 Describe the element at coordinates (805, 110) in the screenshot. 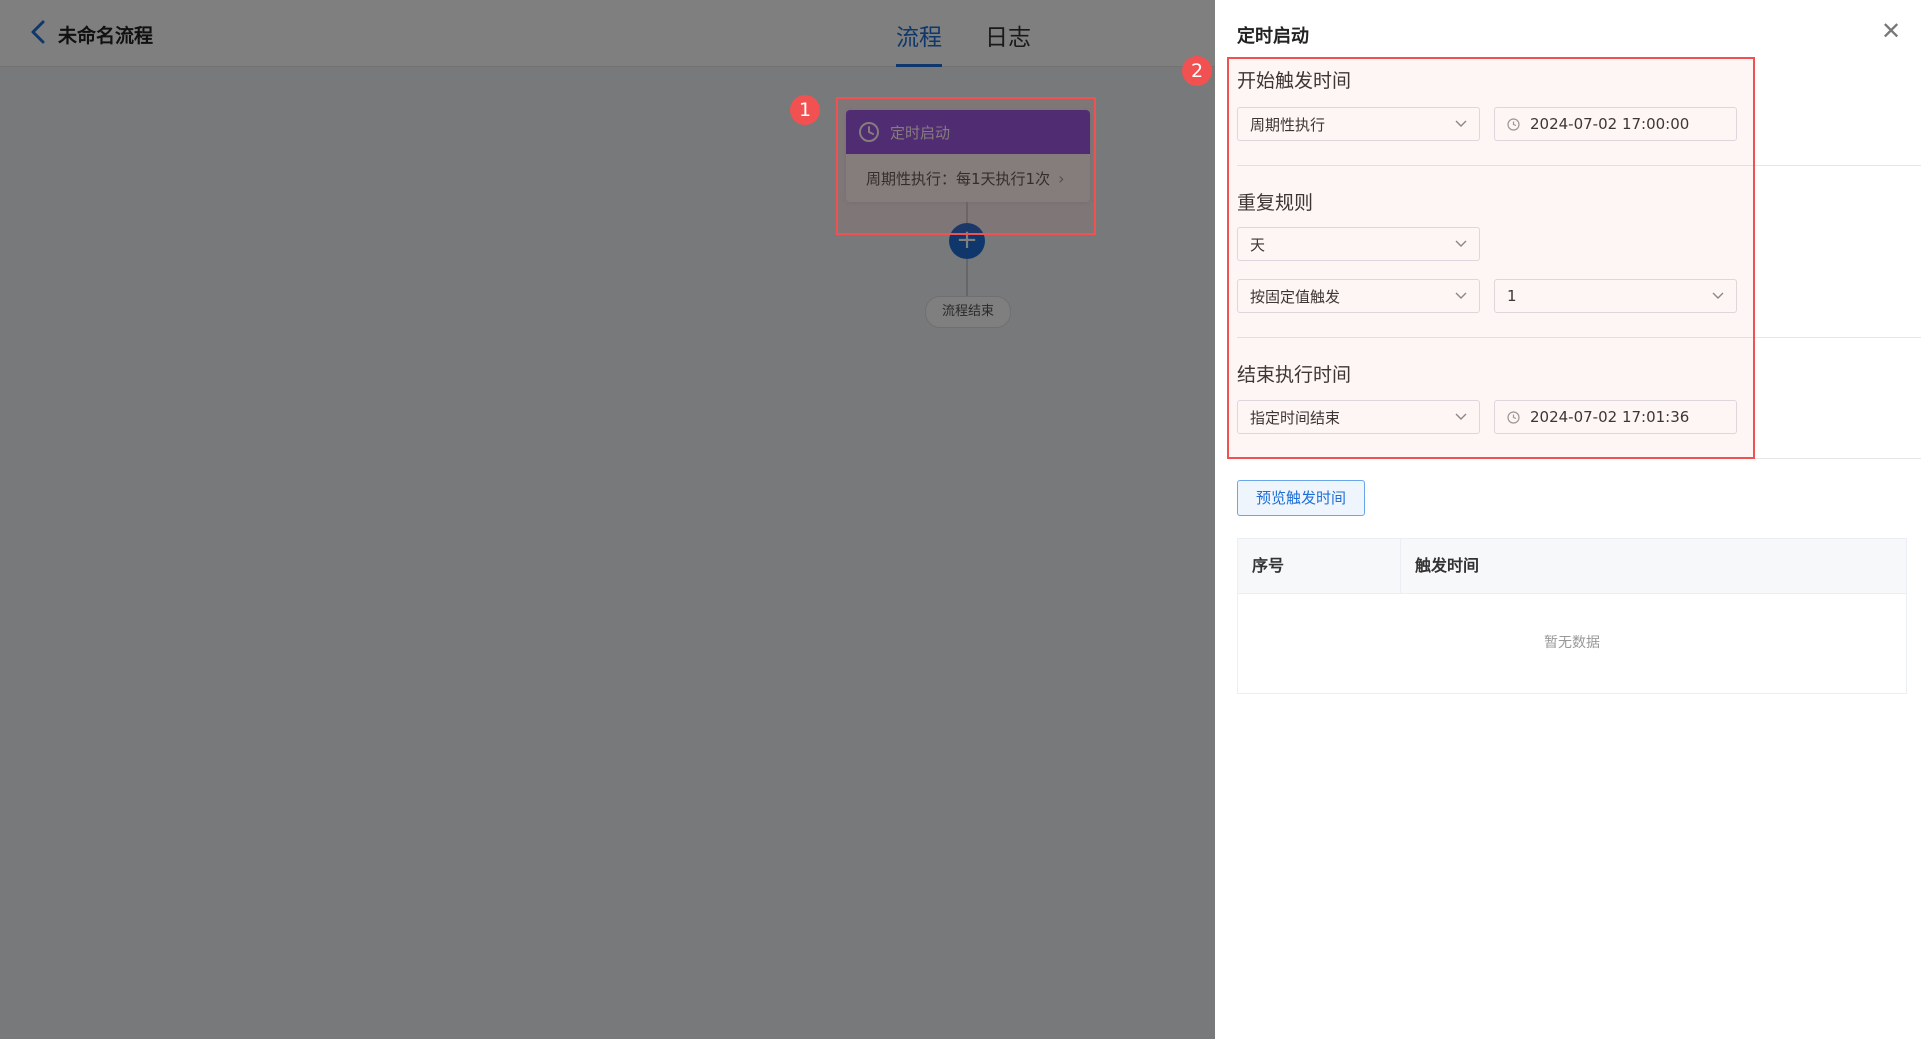

I see `annotation-badge-1: 1` at that location.